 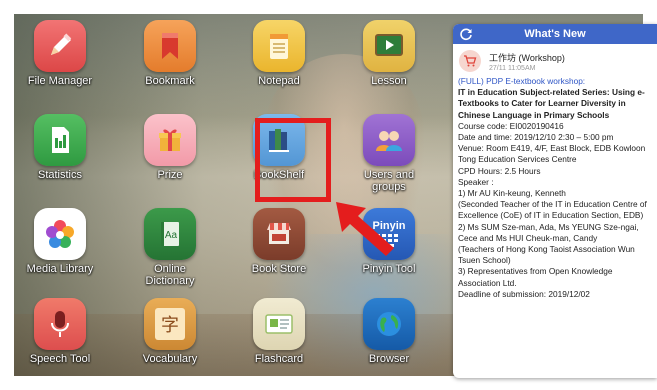 What do you see at coordinates (512, 68) in the screenshot?
I see `message-time: 27/11 11:05AM` at bounding box center [512, 68].